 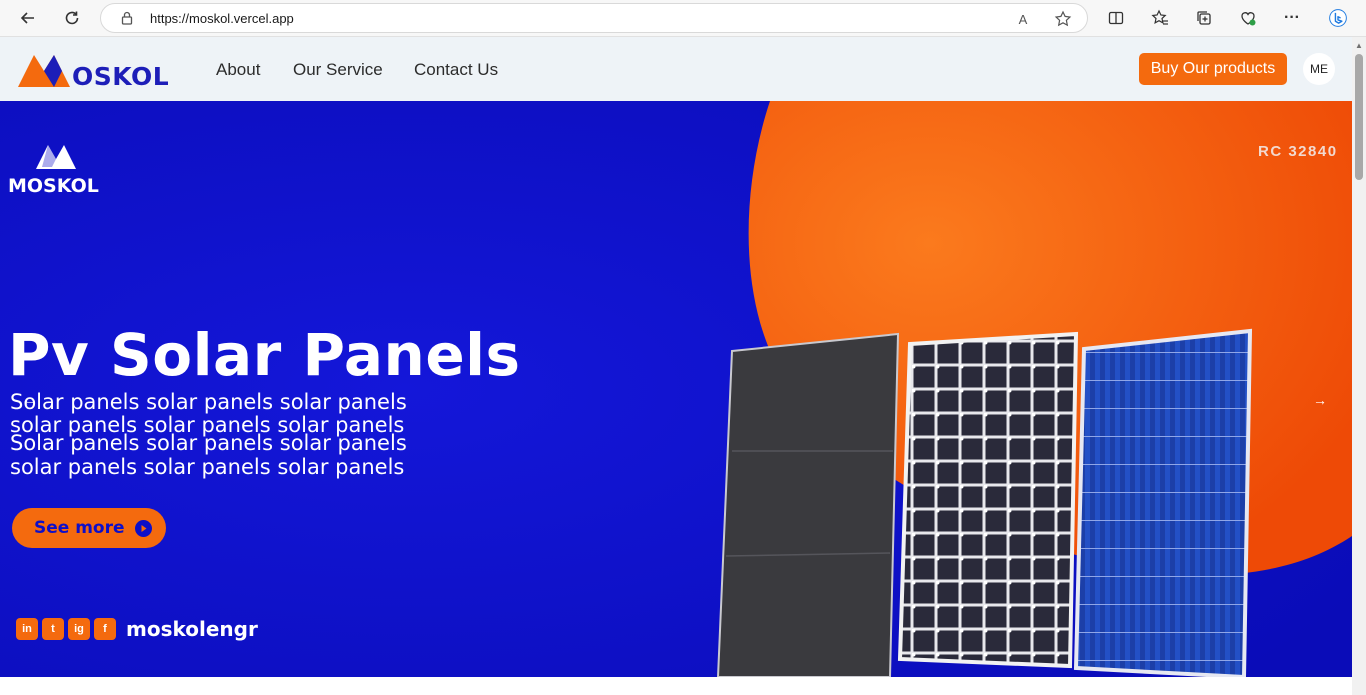 I want to click on mono-solar-panel, so click(x=988, y=500).